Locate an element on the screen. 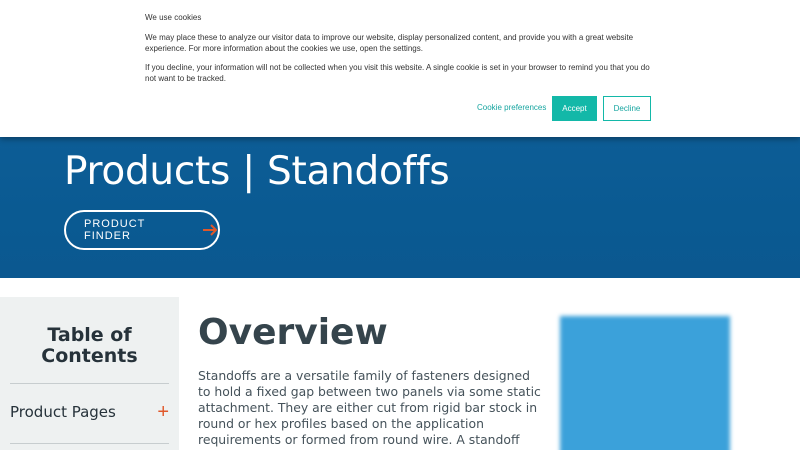 This screenshot has width=800, height=450. product-finder-button: PRODUCT FINDER is located at coordinates (142, 230).